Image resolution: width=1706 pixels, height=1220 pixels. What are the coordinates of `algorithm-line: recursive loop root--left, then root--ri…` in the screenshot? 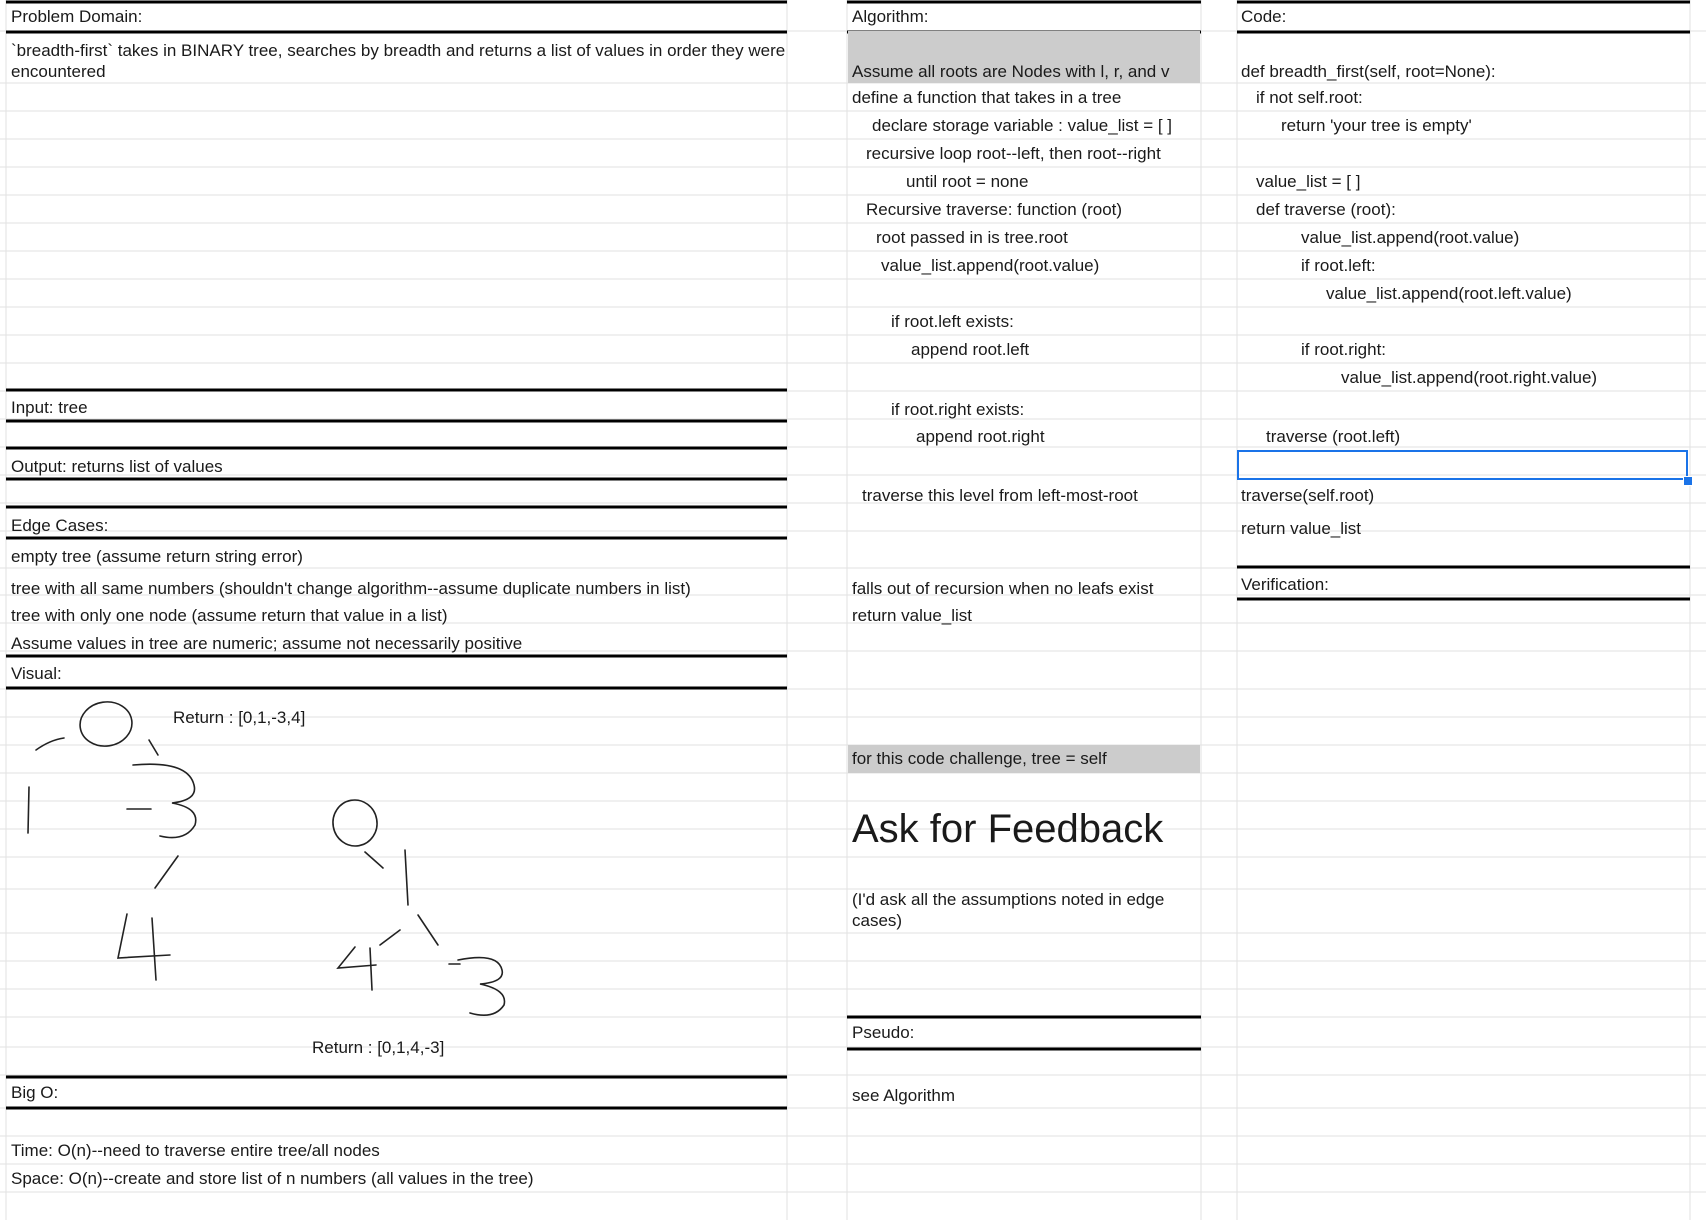 It's located at (1013, 153).